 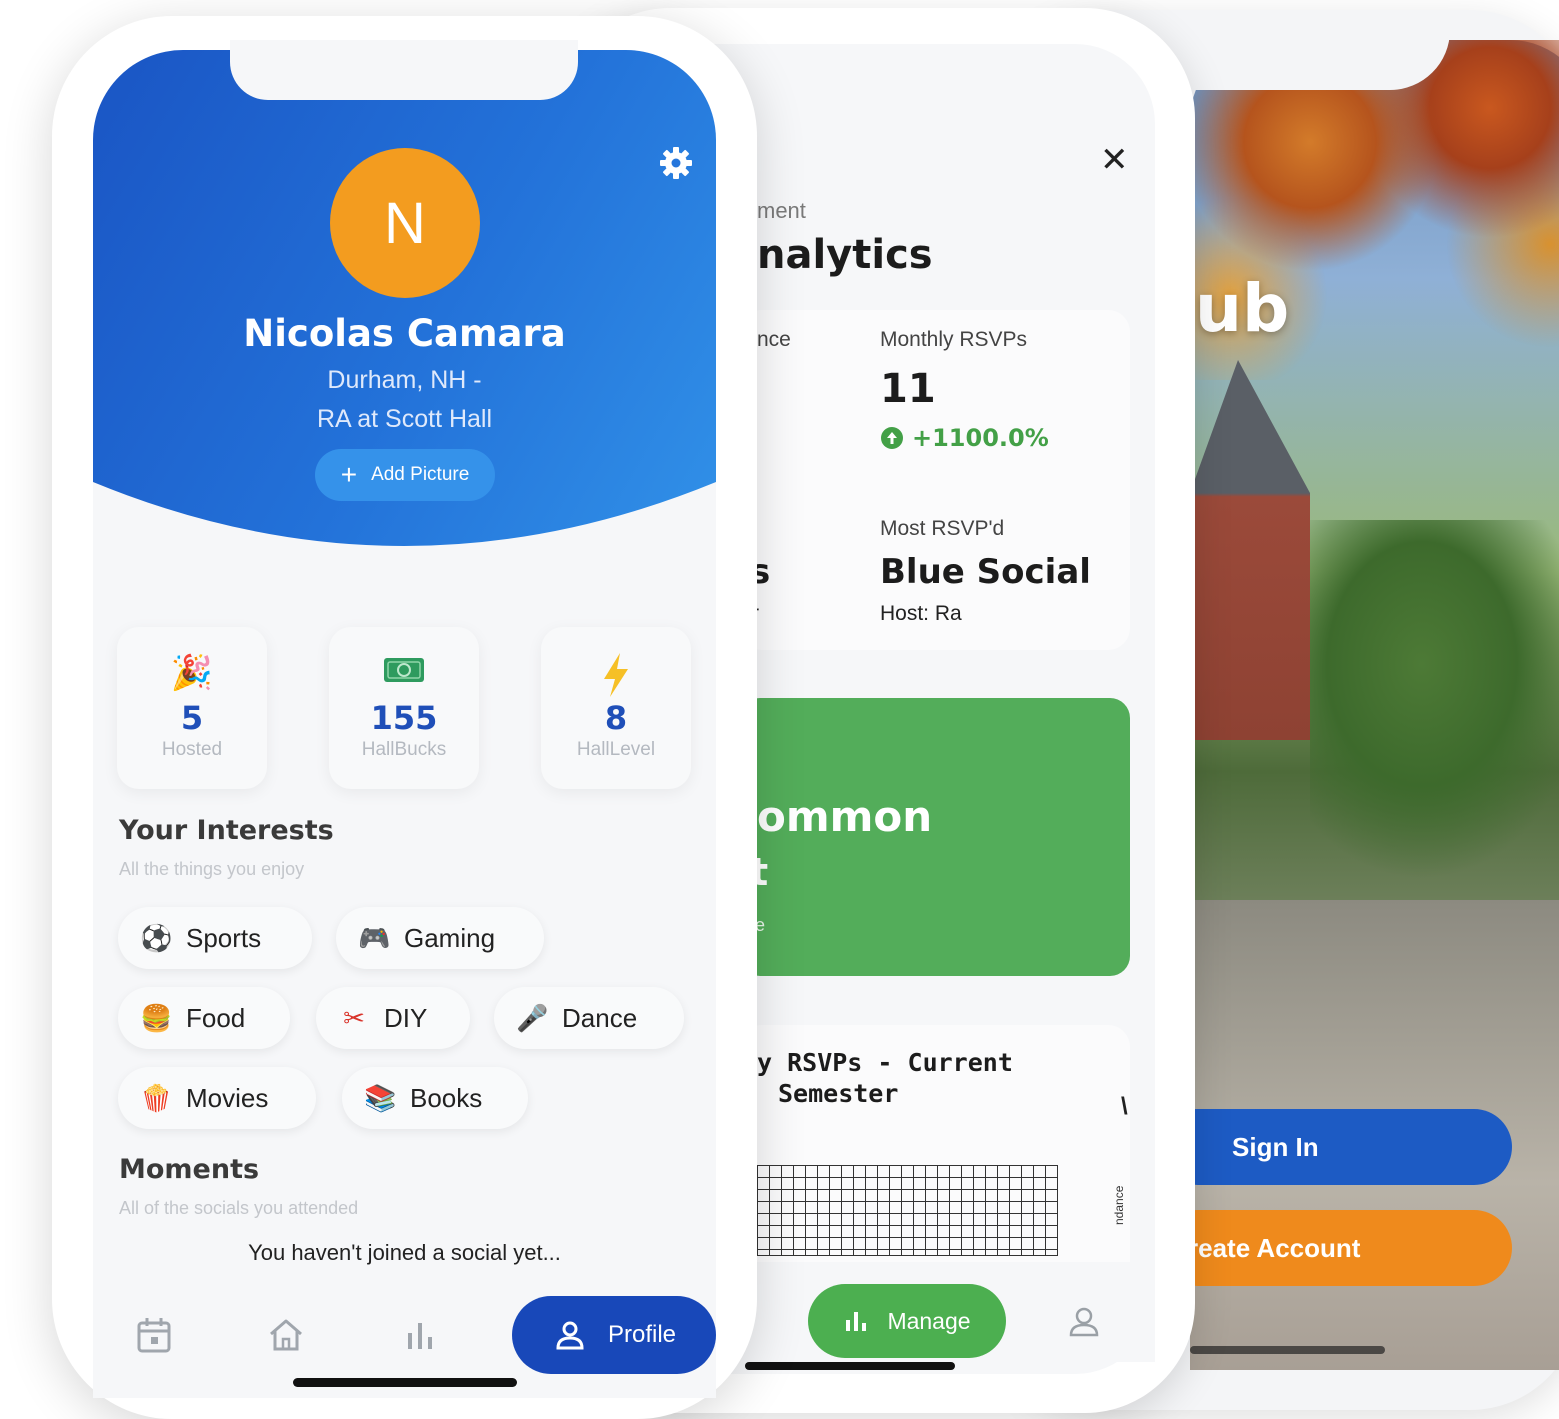 I want to click on welcome-home-indicator, so click(x=1287, y=1350).